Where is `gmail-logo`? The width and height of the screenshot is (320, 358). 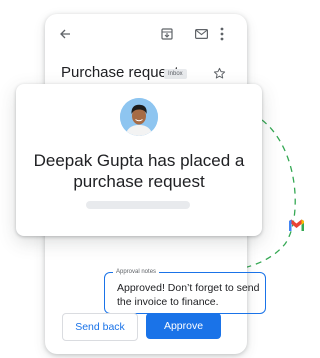
gmail-logo is located at coordinates (296, 225).